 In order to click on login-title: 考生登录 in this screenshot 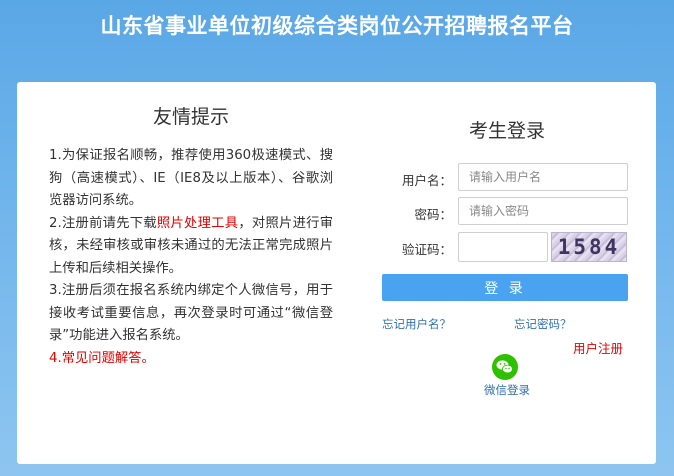, I will do `click(506, 131)`.